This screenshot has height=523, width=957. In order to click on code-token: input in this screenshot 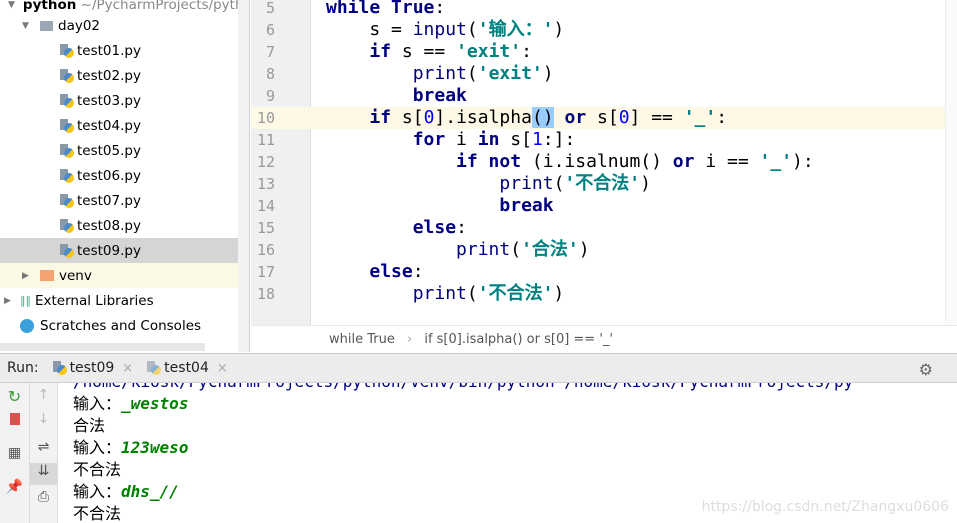, I will do `click(439, 29)`.